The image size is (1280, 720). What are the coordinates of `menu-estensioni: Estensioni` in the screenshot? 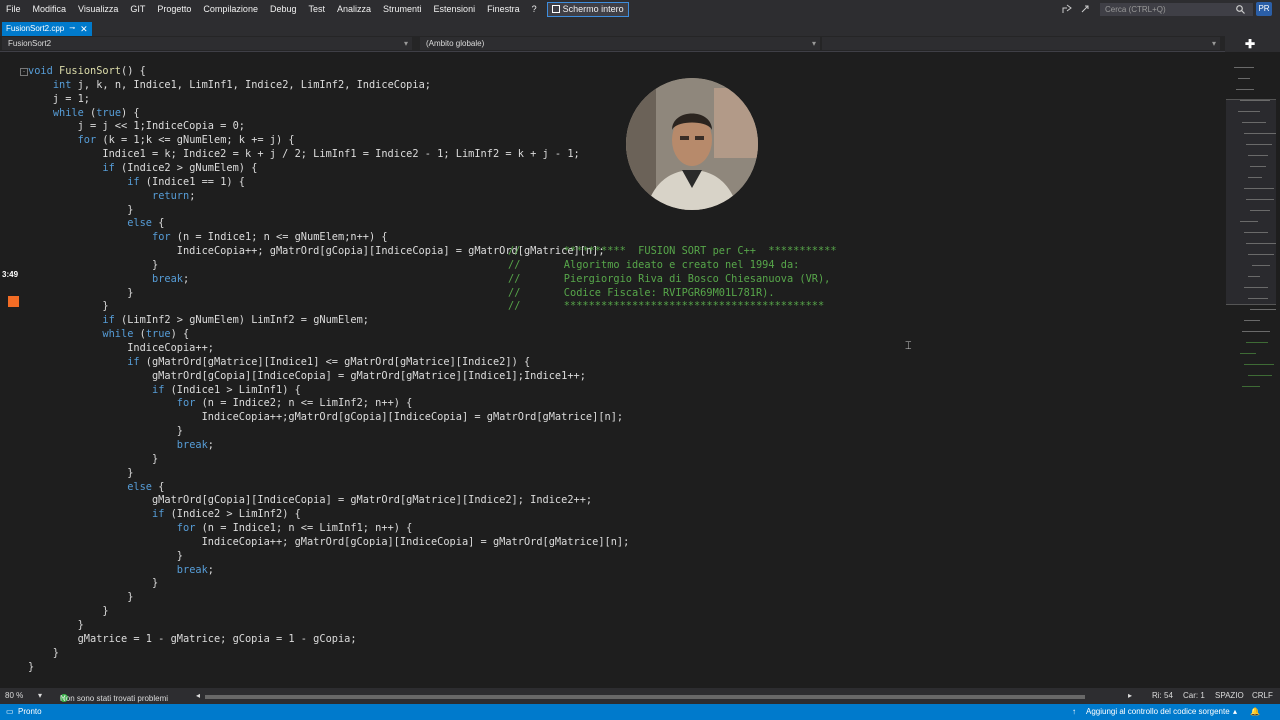 It's located at (455, 9).